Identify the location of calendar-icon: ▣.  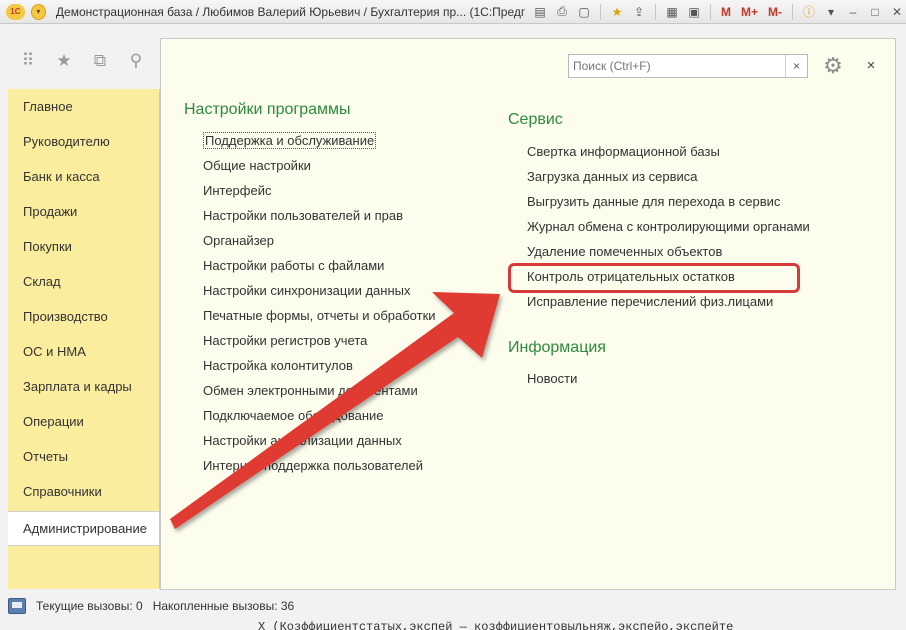
(694, 12).